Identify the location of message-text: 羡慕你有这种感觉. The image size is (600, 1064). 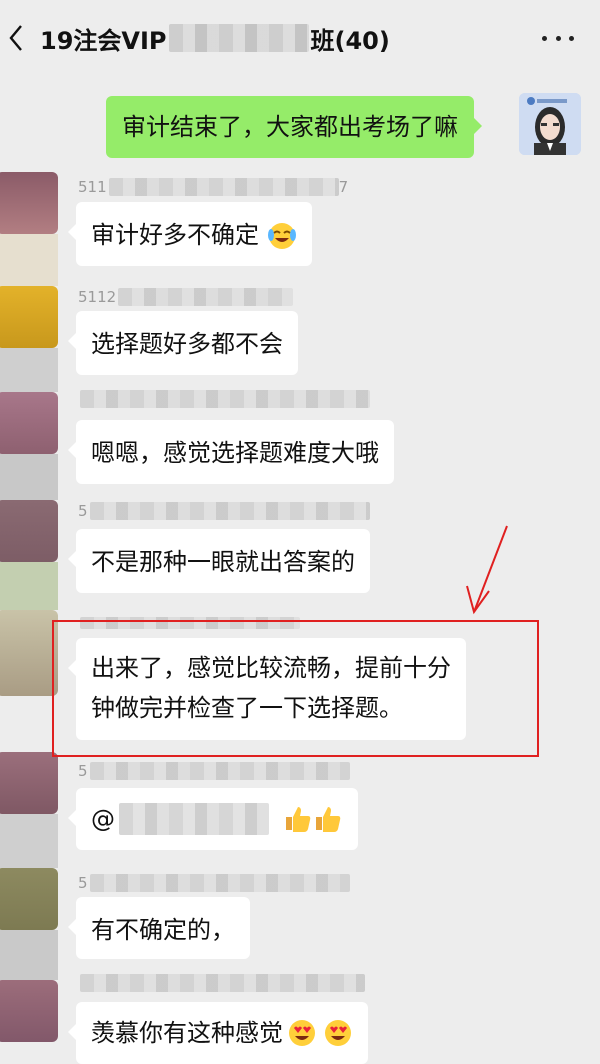
(187, 1033).